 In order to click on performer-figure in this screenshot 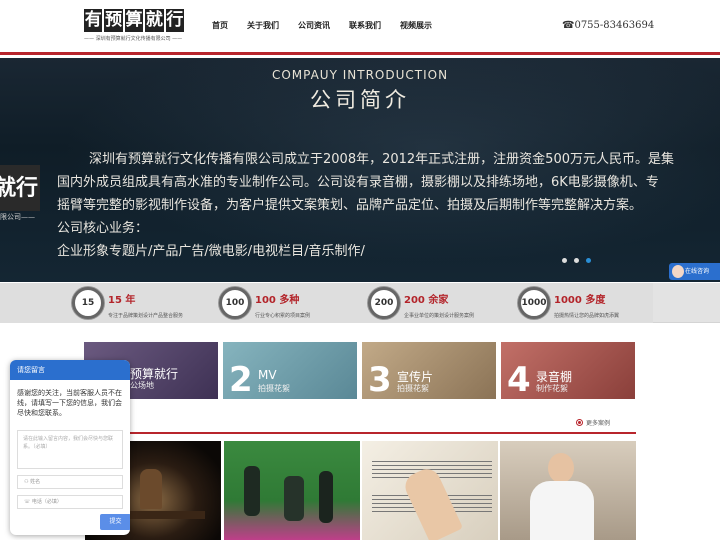, I will do `click(151, 489)`.